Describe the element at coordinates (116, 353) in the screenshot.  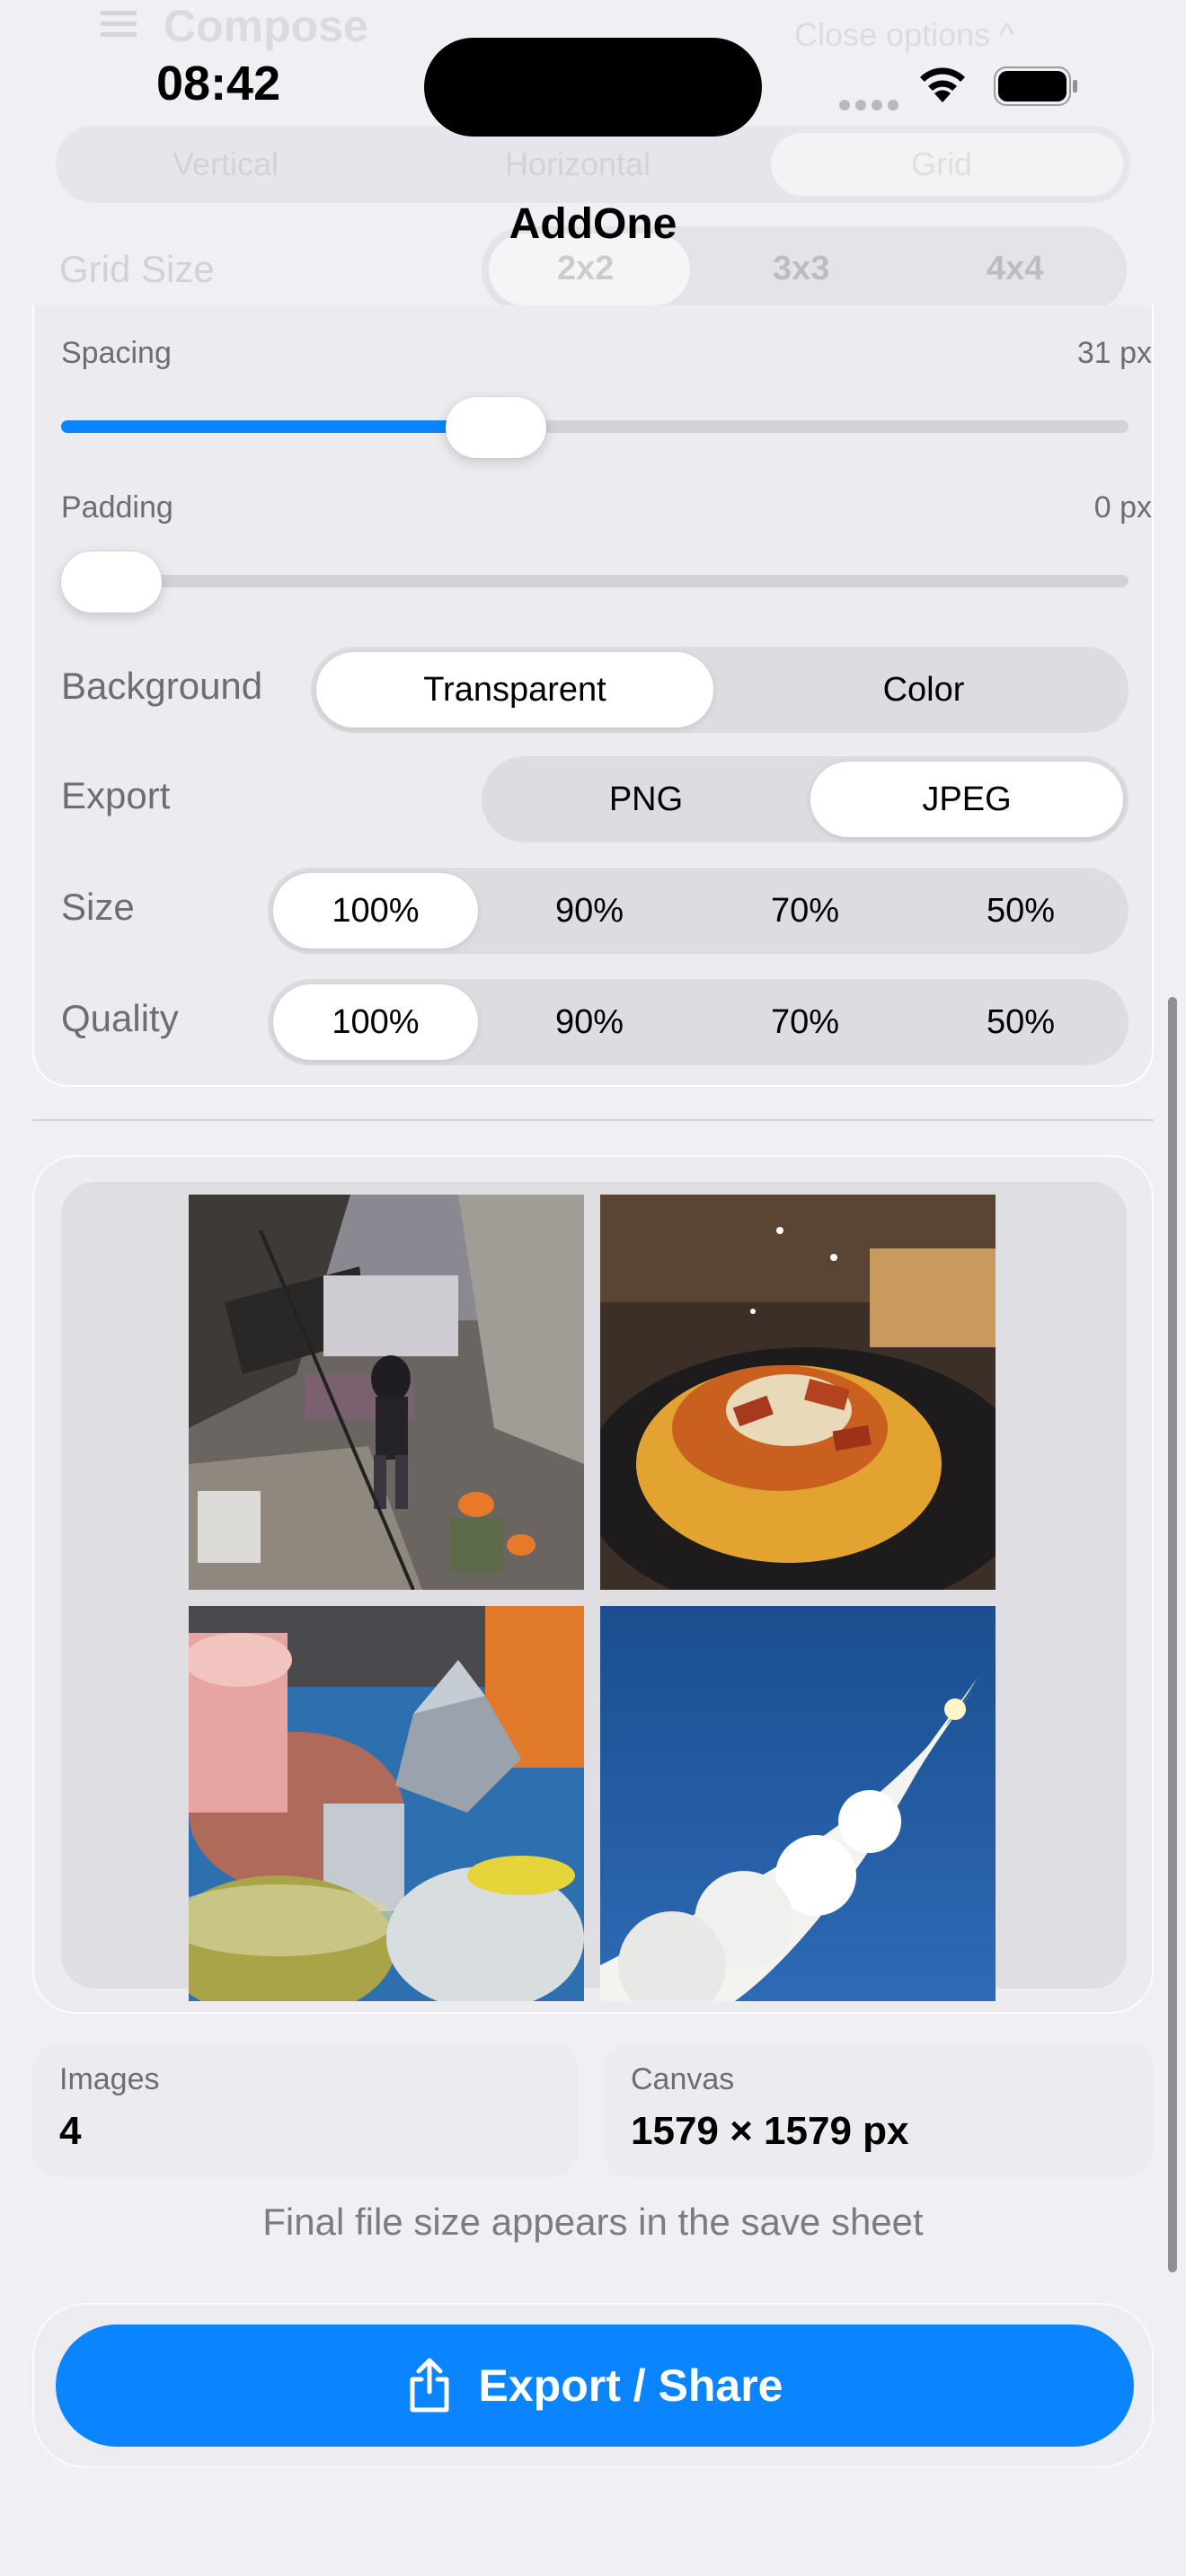
I see `spacing-label: Spacing` at that location.